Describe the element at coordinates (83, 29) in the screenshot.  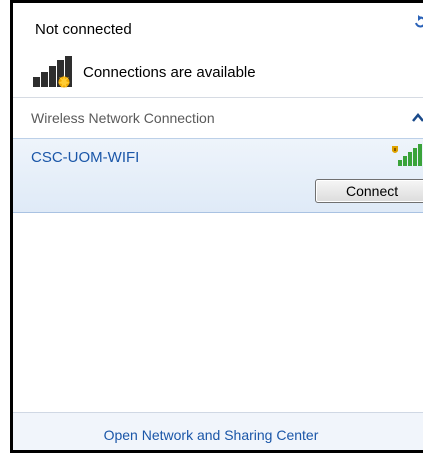
I see `connection-status-title: Not connected` at that location.